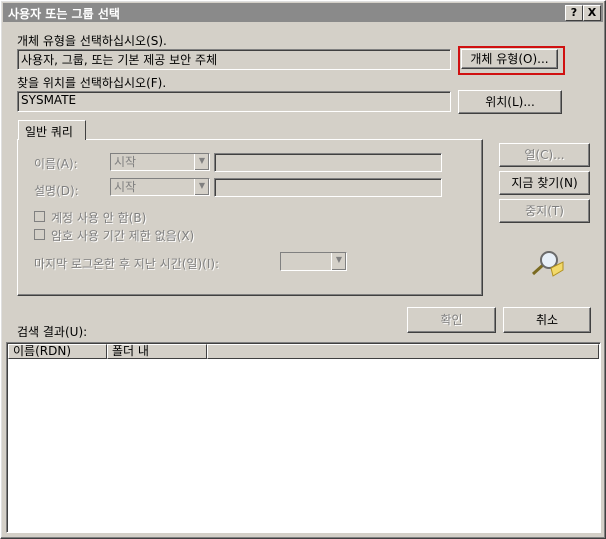  What do you see at coordinates (52, 130) in the screenshot?
I see `tab-general-queries: 일반 쿼리` at bounding box center [52, 130].